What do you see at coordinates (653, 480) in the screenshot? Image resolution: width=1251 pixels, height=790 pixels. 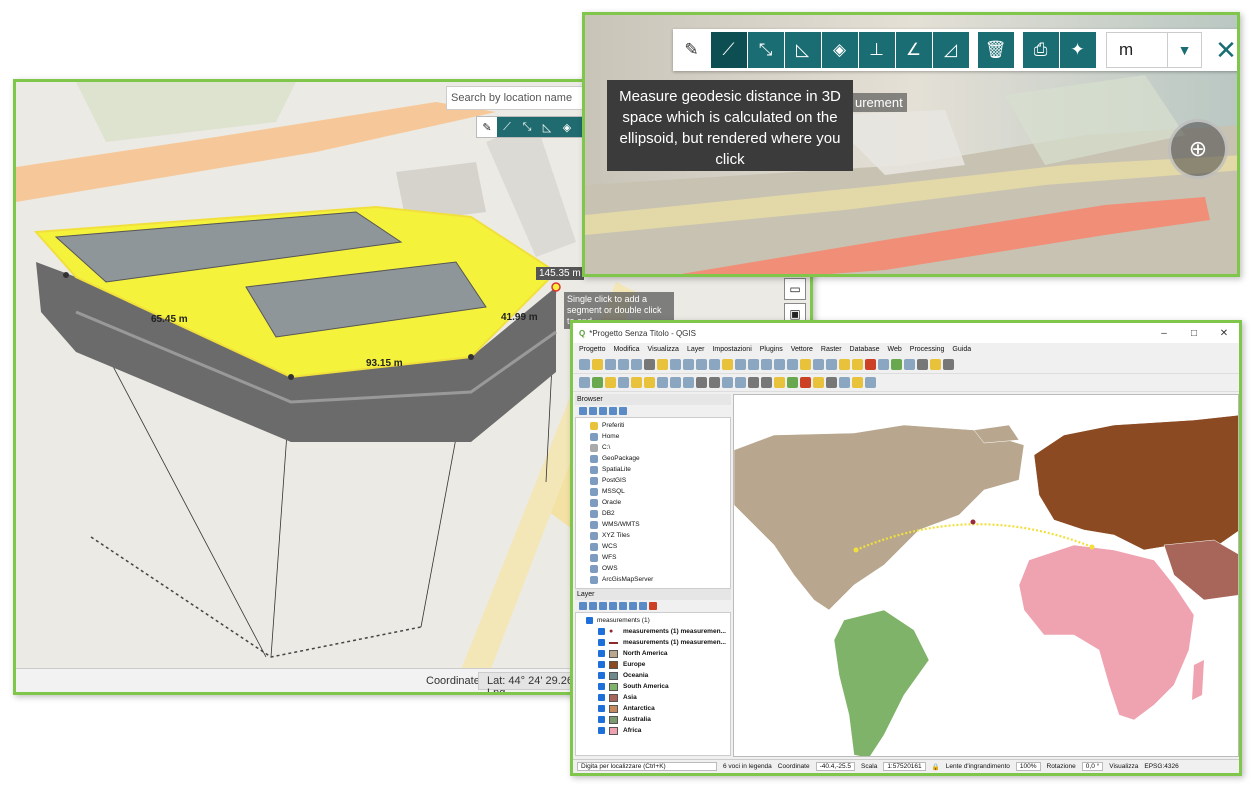 I see `browser-item: PostGIS` at bounding box center [653, 480].